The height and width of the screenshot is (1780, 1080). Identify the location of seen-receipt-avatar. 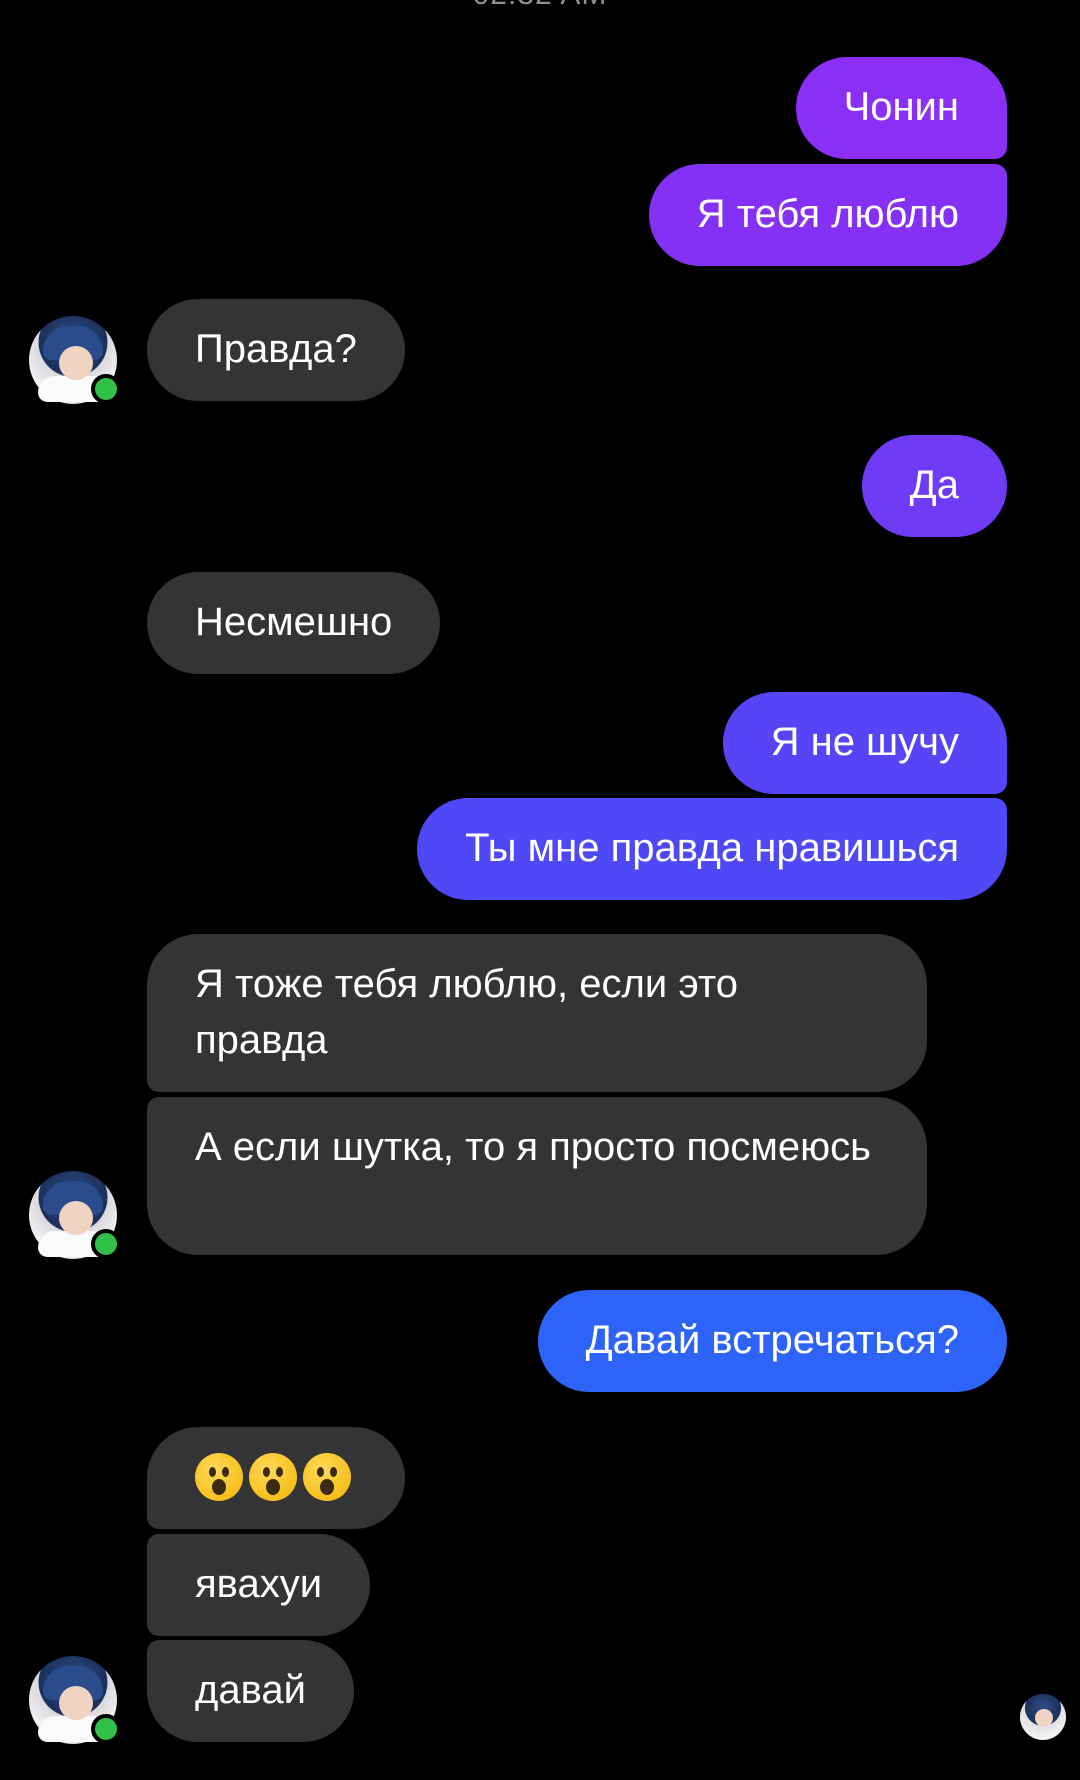
(1043, 1717).